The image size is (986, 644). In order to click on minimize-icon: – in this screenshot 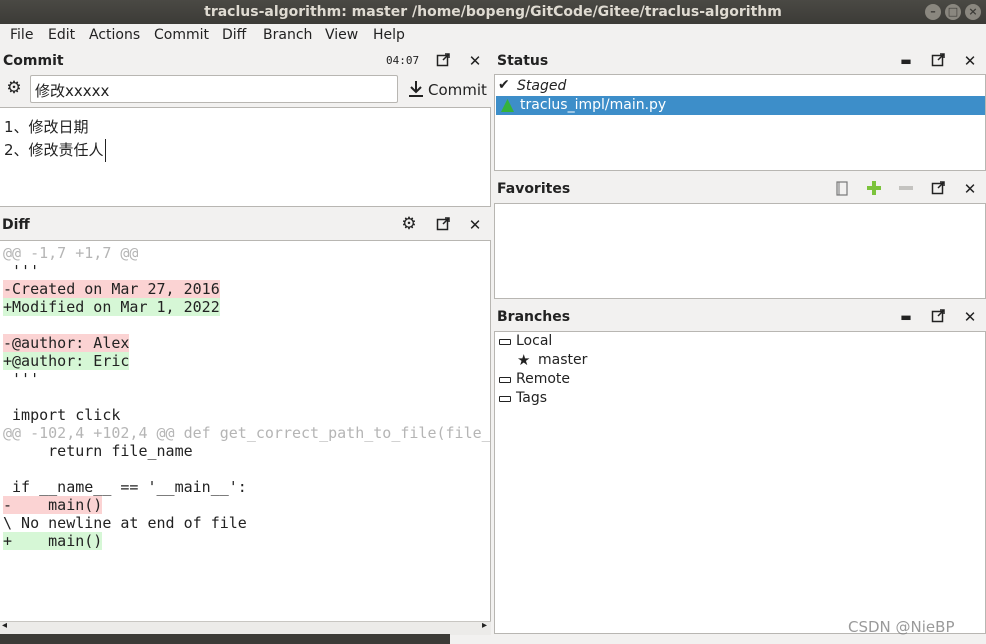, I will do `click(933, 12)`.